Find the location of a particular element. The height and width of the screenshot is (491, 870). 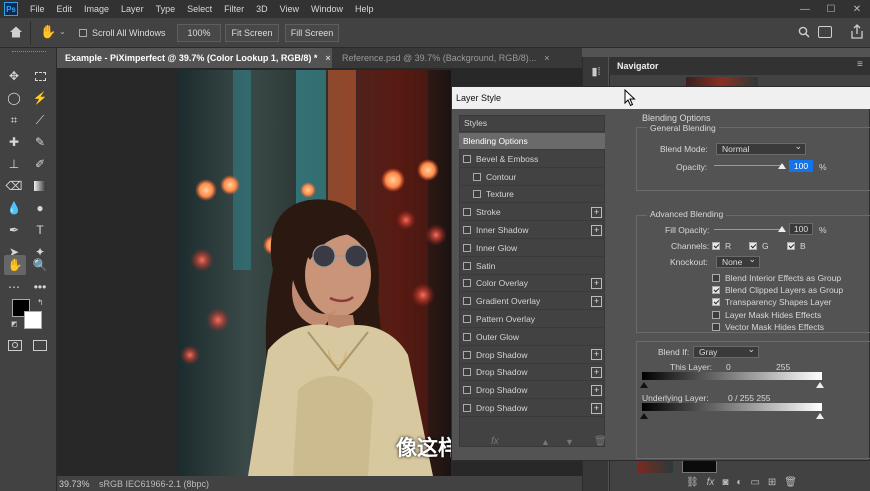

eraser-tool-icon: ⌫ is located at coordinates (14, 186).